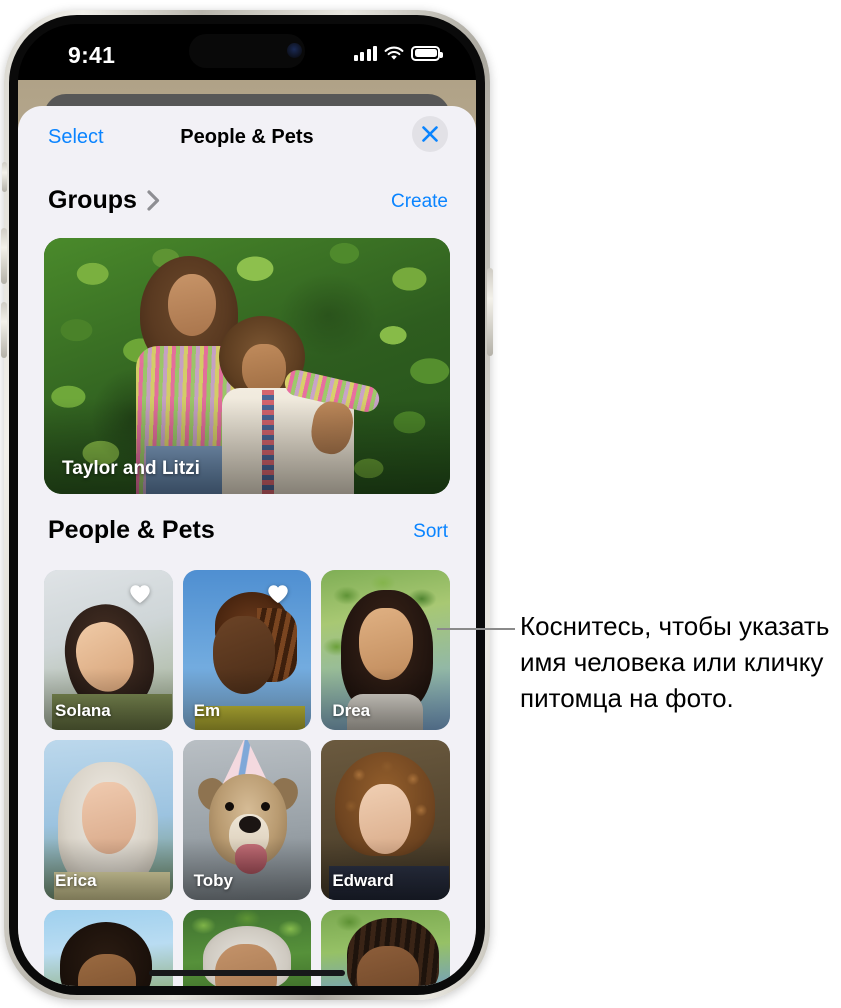  Describe the element at coordinates (92, 200) in the screenshot. I see `groups-title-label: Groups` at that location.